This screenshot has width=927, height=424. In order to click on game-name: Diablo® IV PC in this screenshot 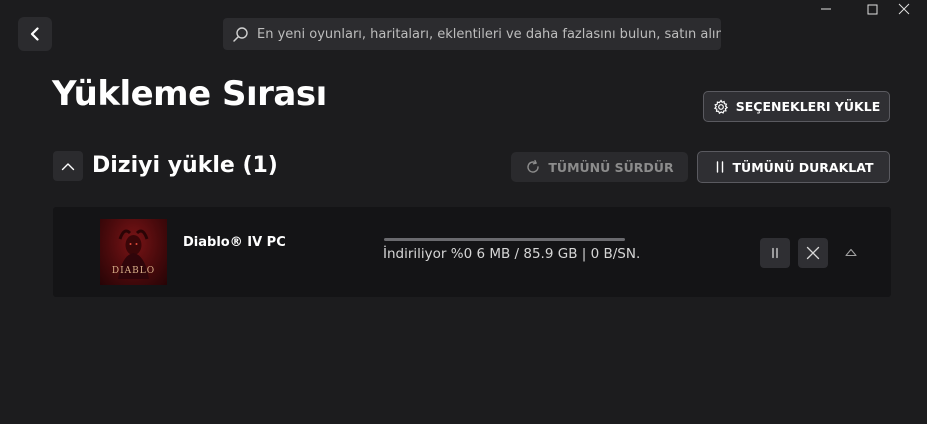, I will do `click(234, 242)`.